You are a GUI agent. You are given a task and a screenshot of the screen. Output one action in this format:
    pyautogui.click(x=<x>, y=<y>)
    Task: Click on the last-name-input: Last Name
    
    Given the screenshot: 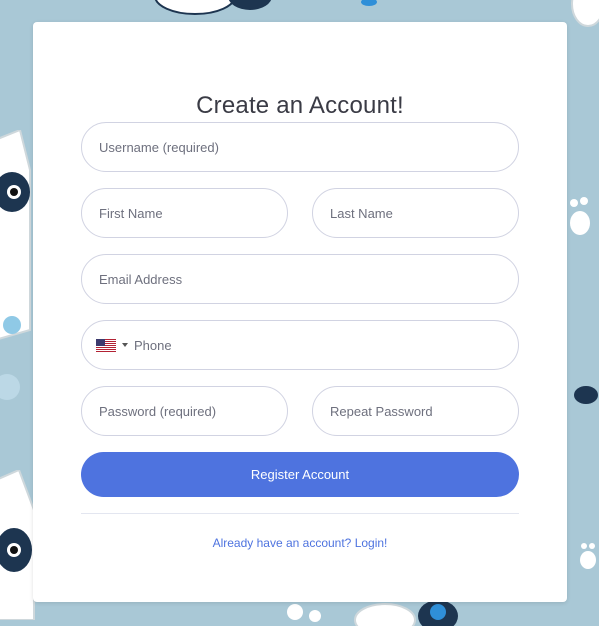 What is the action you would take?
    pyautogui.click(x=415, y=213)
    